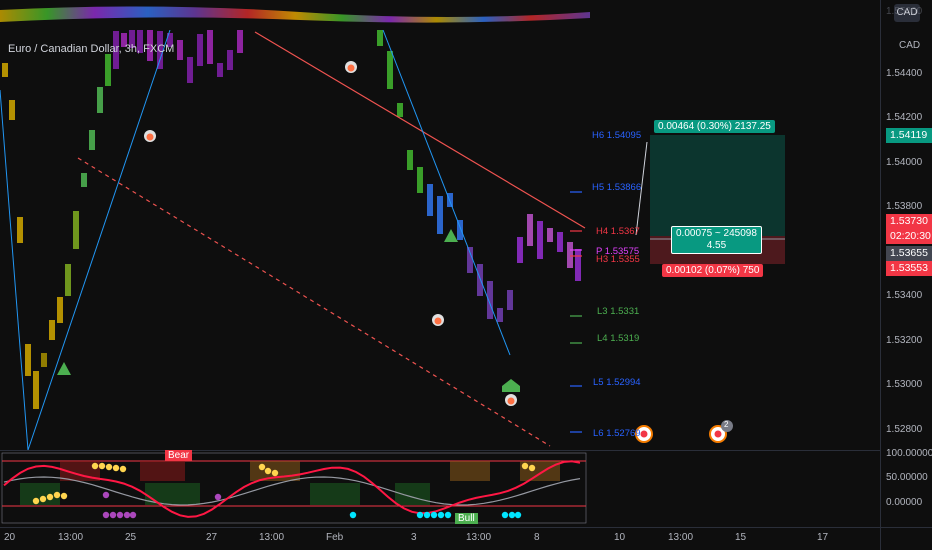  I want to click on pivot-level: L3 1.5331, so click(618, 311).